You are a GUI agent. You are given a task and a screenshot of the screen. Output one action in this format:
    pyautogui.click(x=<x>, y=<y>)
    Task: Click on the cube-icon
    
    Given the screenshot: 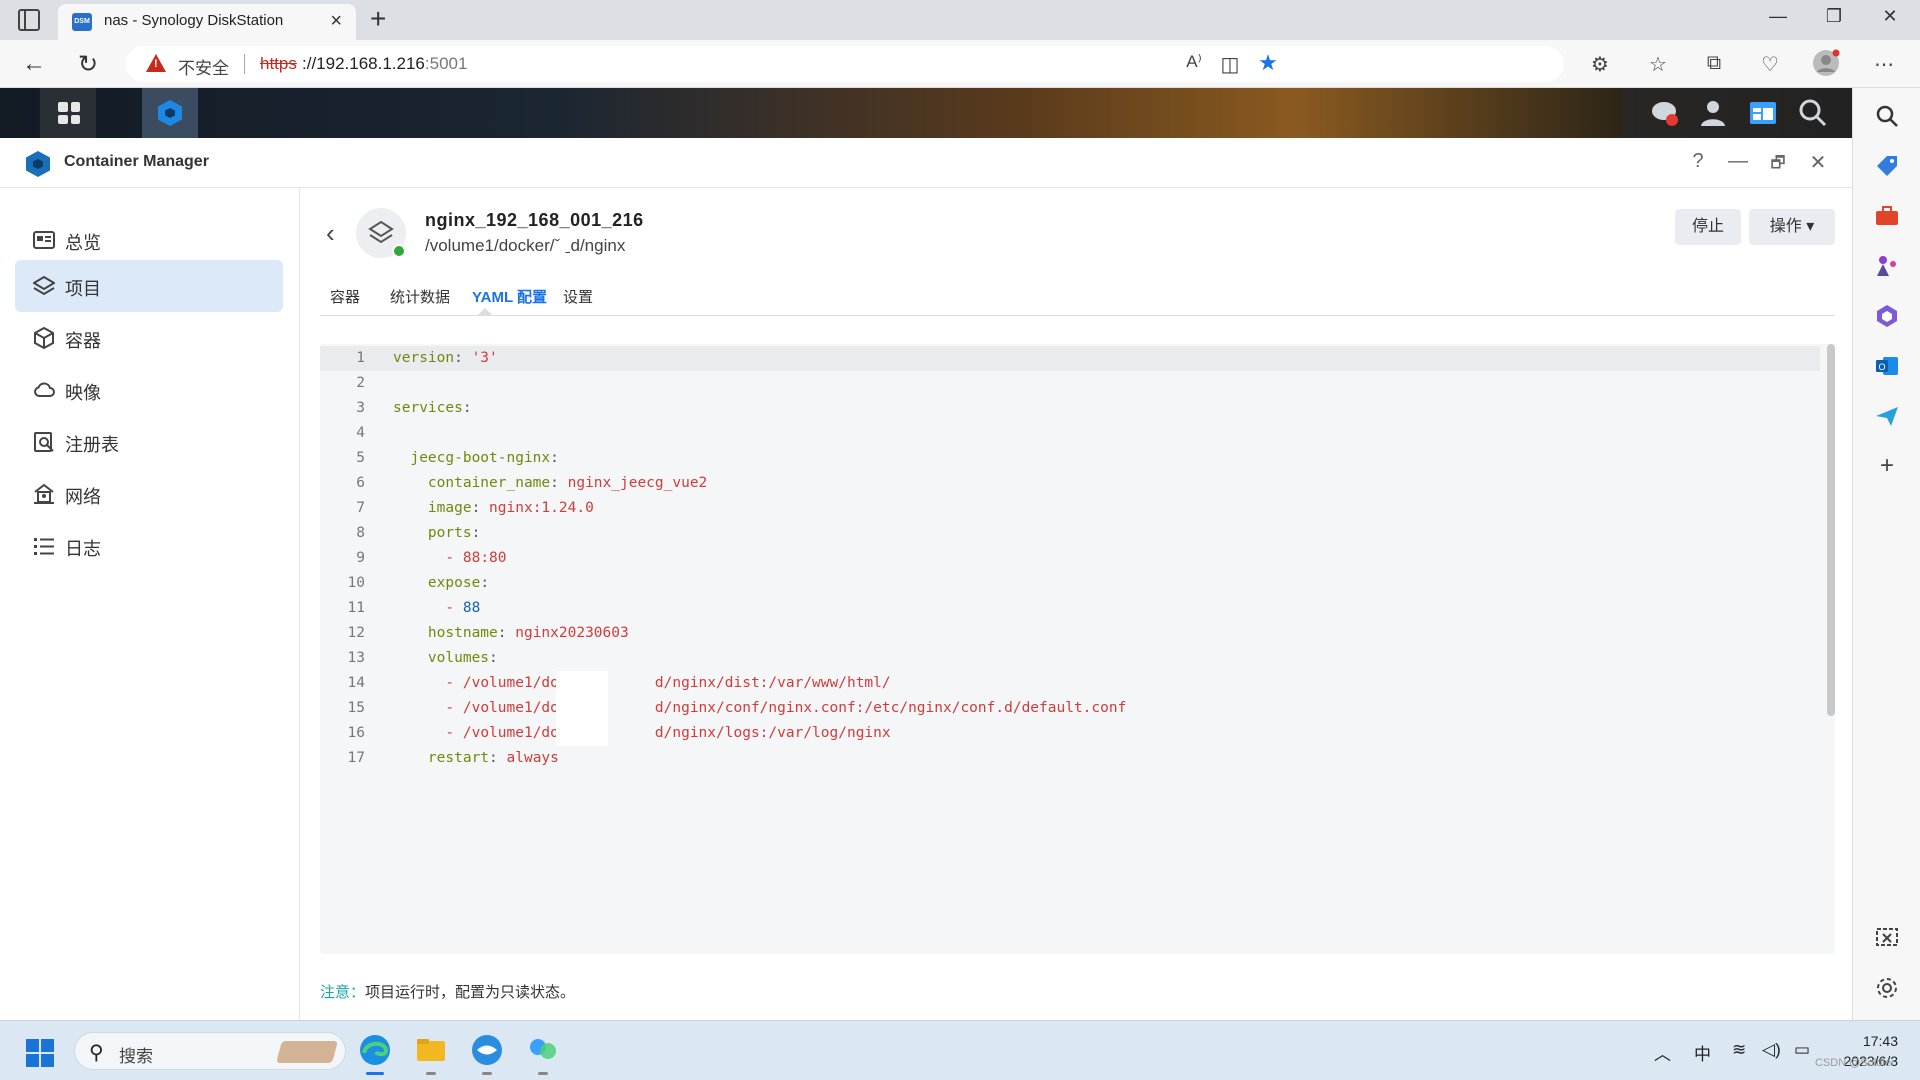 What is the action you would take?
    pyautogui.click(x=44, y=338)
    